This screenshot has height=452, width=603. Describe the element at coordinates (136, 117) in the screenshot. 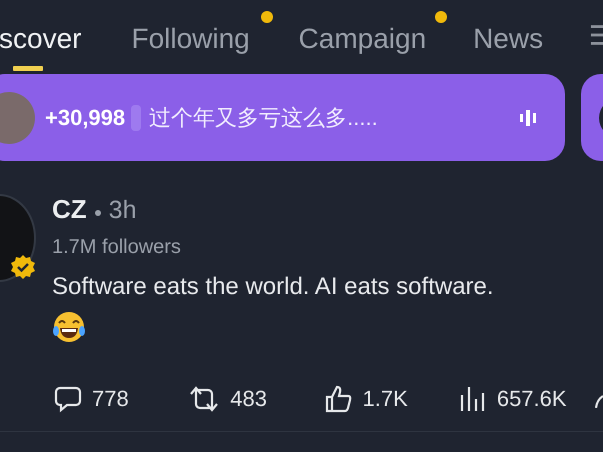

I see `fade-marker` at that location.